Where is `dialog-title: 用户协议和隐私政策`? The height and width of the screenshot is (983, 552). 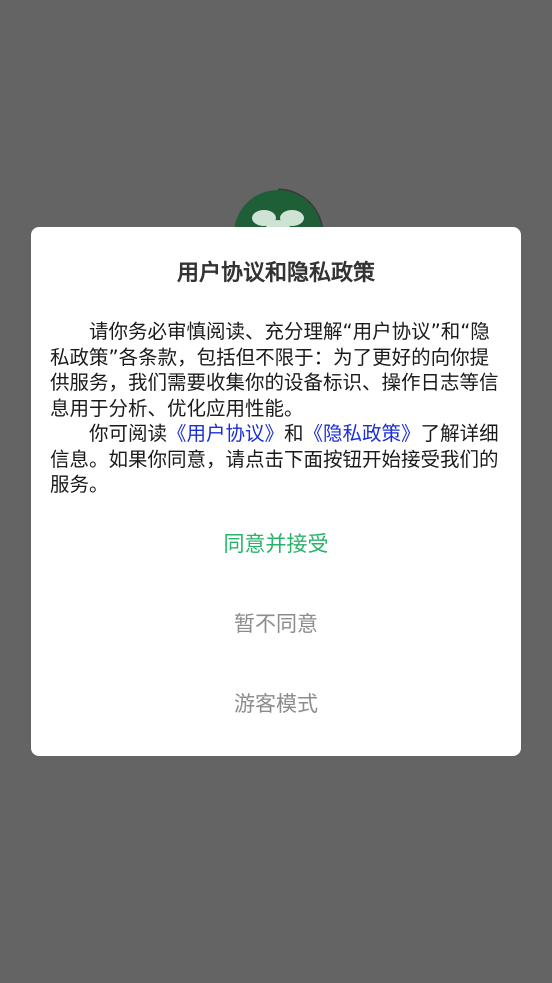 dialog-title: 用户协议和隐私政策 is located at coordinates (275, 273).